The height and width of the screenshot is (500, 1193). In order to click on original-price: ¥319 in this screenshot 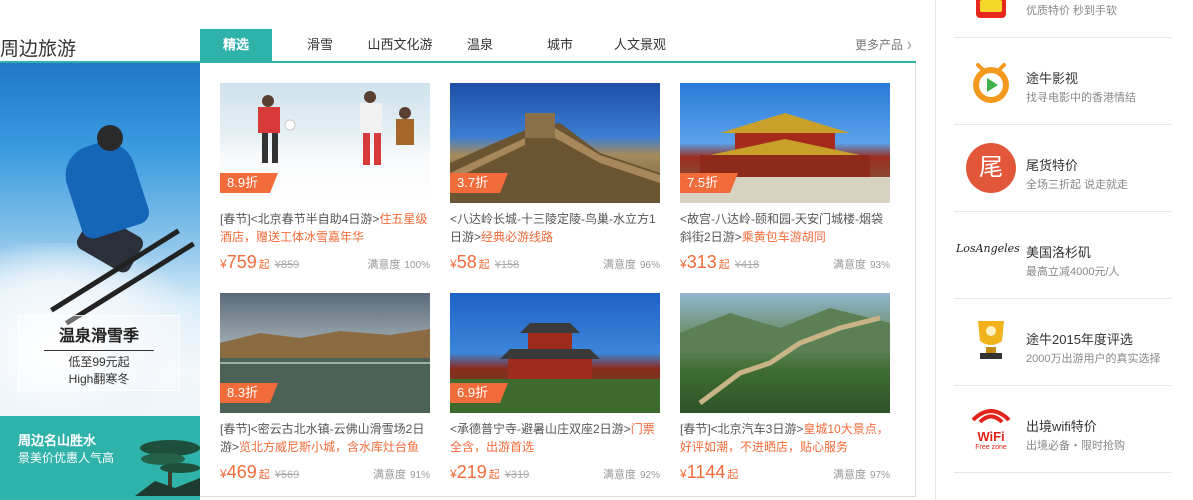, I will do `click(517, 475)`.